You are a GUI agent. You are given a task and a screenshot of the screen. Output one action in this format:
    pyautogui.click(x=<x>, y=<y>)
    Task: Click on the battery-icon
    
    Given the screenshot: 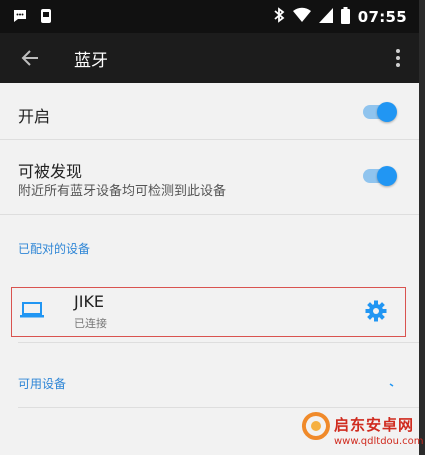 What is the action you would take?
    pyautogui.click(x=345, y=17)
    